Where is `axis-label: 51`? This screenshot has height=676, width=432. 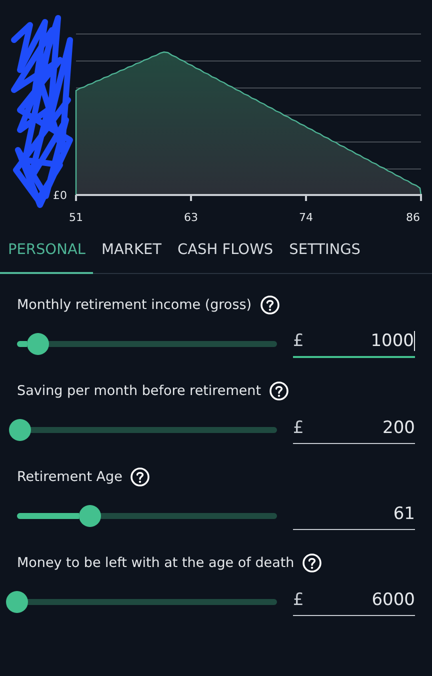 axis-label: 51 is located at coordinates (76, 217).